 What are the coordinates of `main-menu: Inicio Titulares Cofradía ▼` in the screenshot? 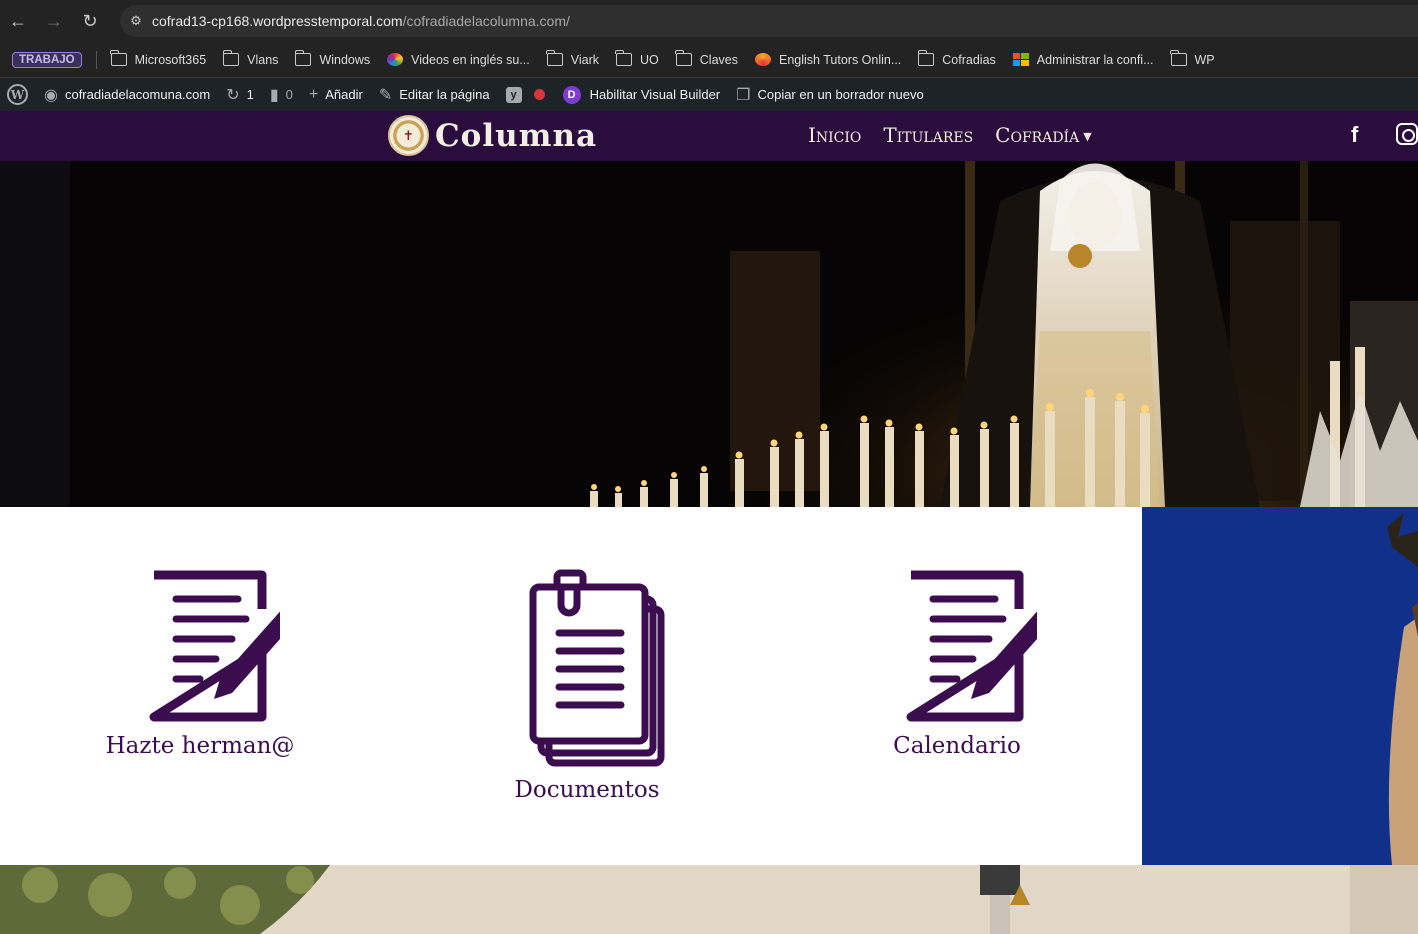 It's located at (961, 135).